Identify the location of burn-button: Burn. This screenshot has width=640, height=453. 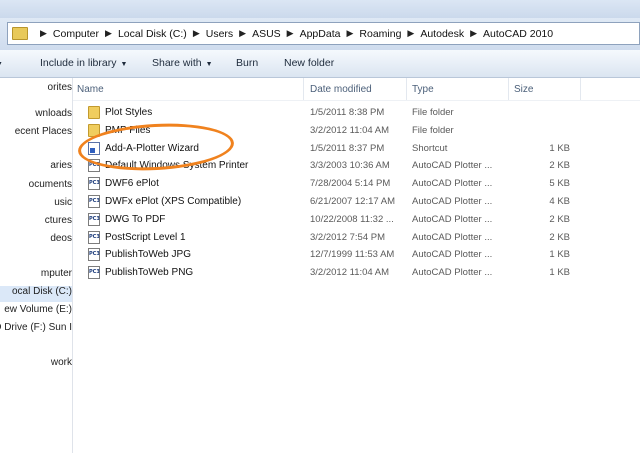
(247, 63).